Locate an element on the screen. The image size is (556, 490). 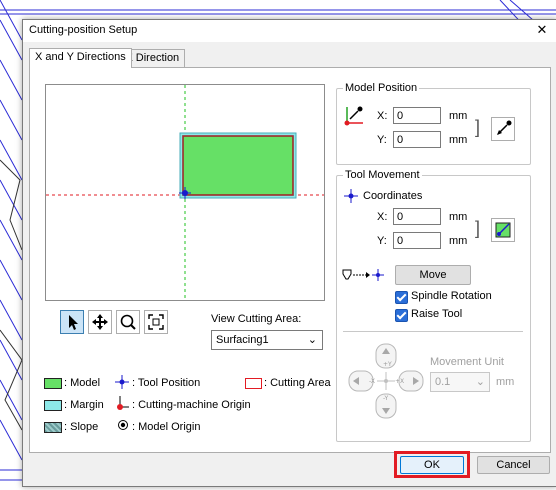
jog-left-label: -X is located at coordinates (372, 381).